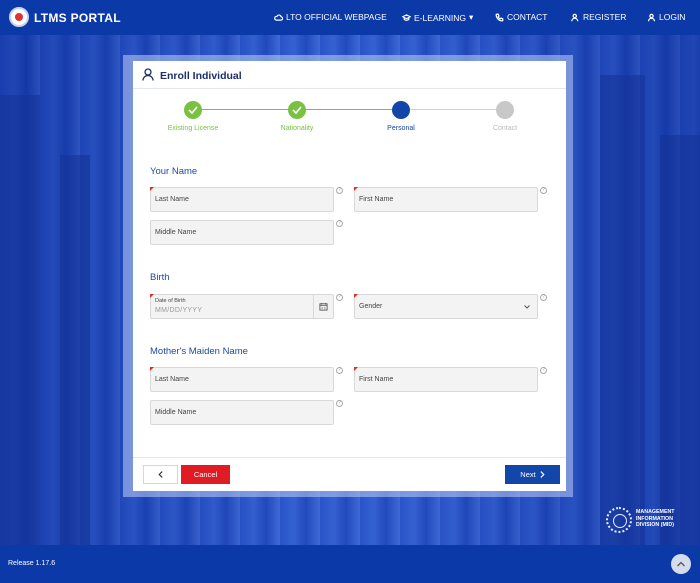 Image resolution: width=700 pixels, height=583 pixels. What do you see at coordinates (446, 306) in the screenshot?
I see `gender-select: Gender` at bounding box center [446, 306].